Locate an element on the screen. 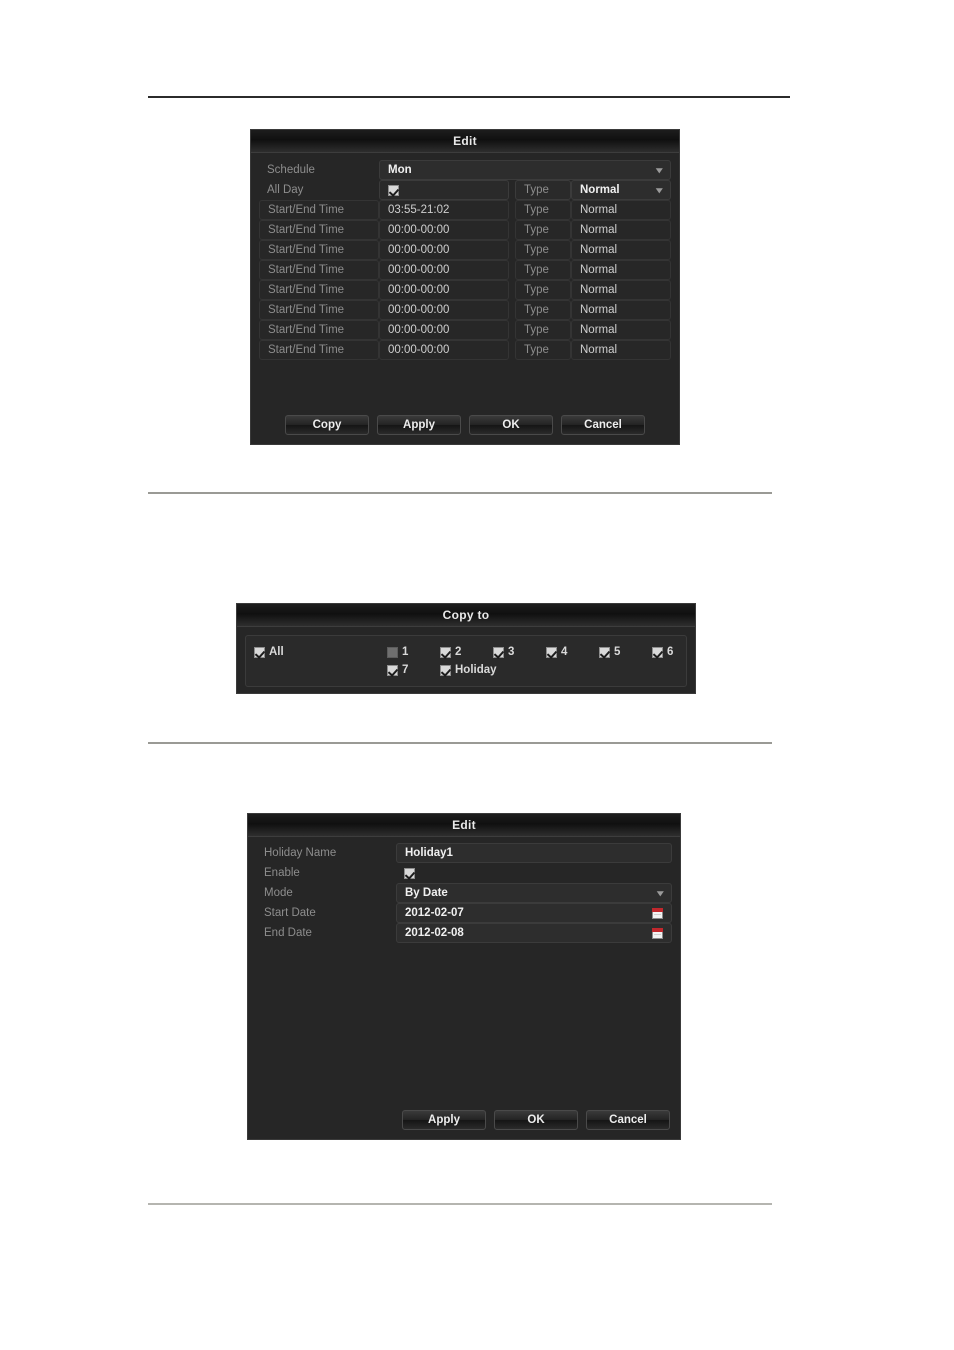 This screenshot has width=954, height=1350. mode-select: By Date ▾ is located at coordinates (534, 893).